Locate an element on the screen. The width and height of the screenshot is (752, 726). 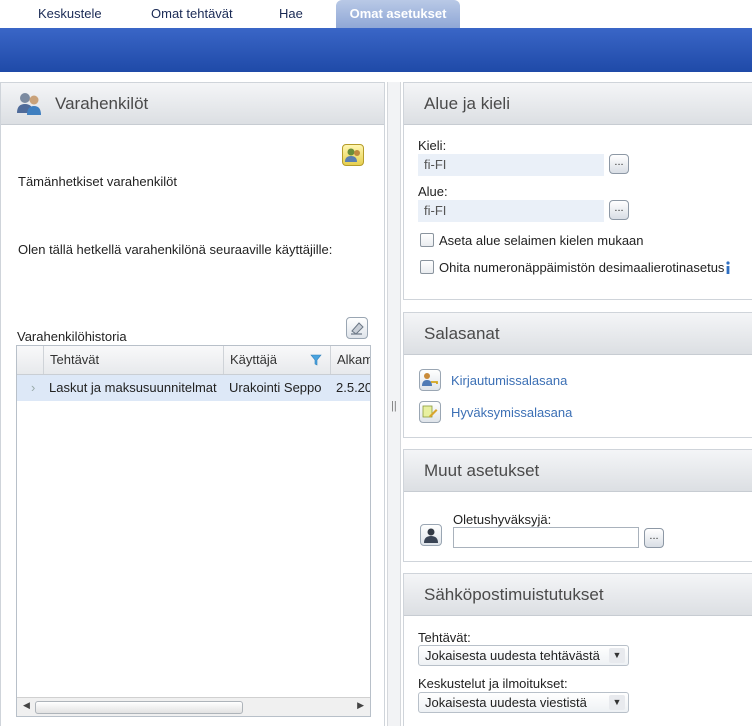
email-reminders-header: Sähköpostimuistutukset is located at coordinates (578, 595).